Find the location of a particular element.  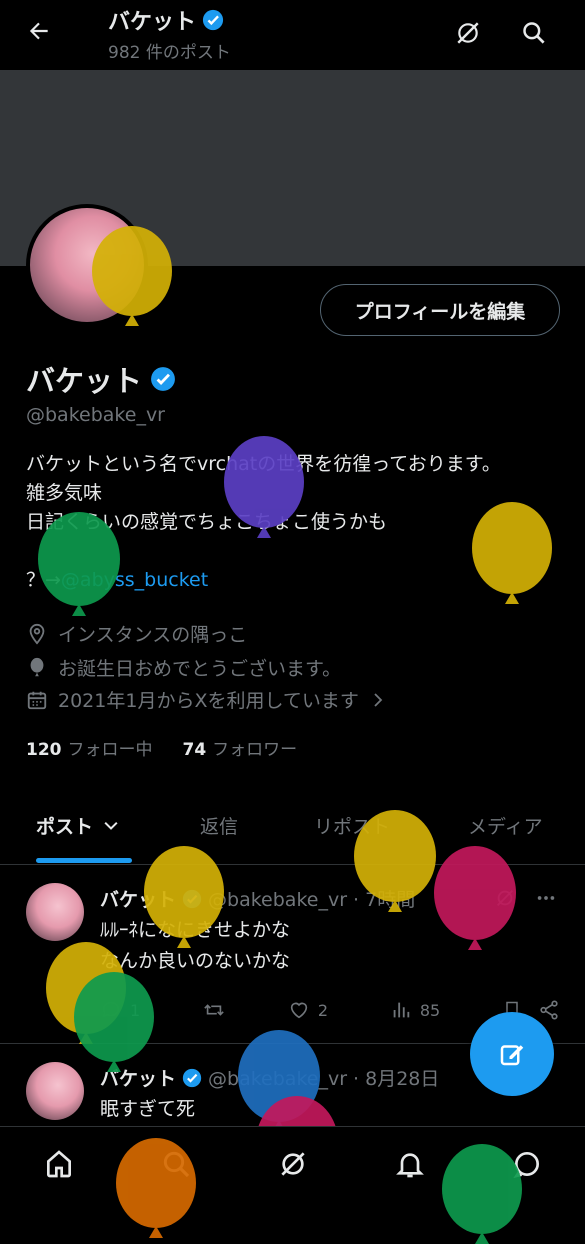

profile-handle: @bakebake_vr is located at coordinates (95, 415).